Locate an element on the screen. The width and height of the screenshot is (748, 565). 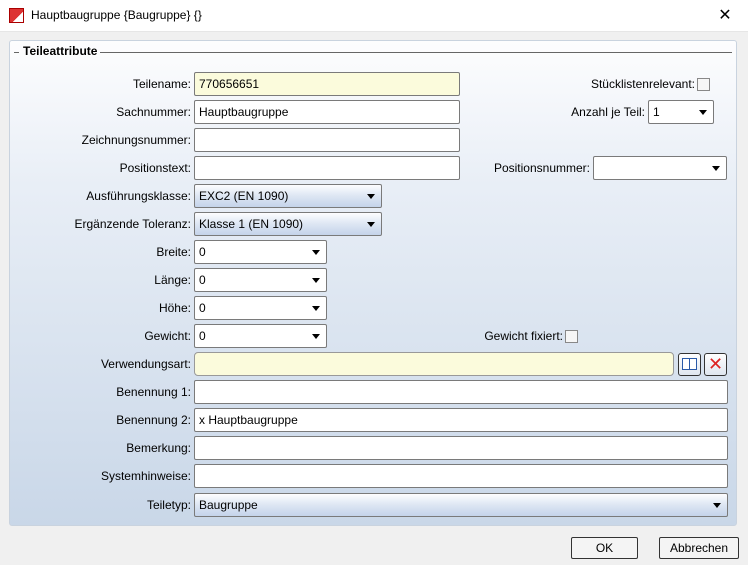
anzahl-combo: 1 is located at coordinates (681, 112).